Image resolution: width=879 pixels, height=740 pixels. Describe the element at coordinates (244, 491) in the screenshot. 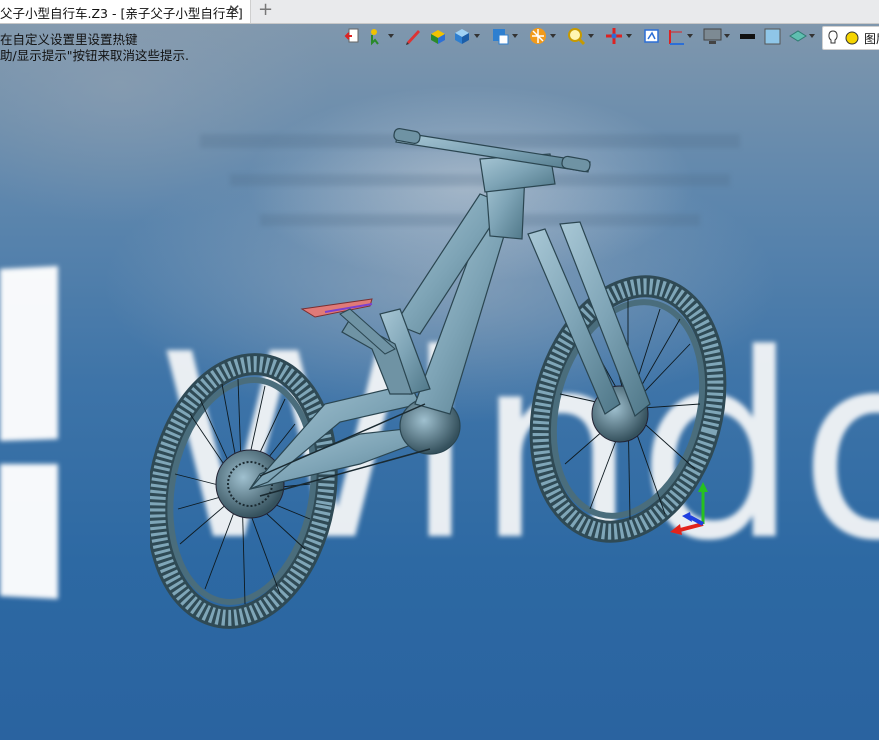

I see `rear-wheel` at that location.